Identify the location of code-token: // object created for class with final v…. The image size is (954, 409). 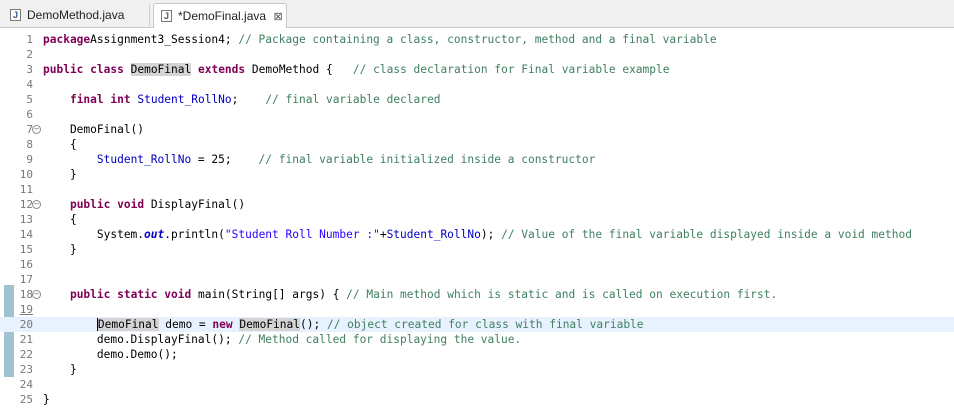
(485, 324).